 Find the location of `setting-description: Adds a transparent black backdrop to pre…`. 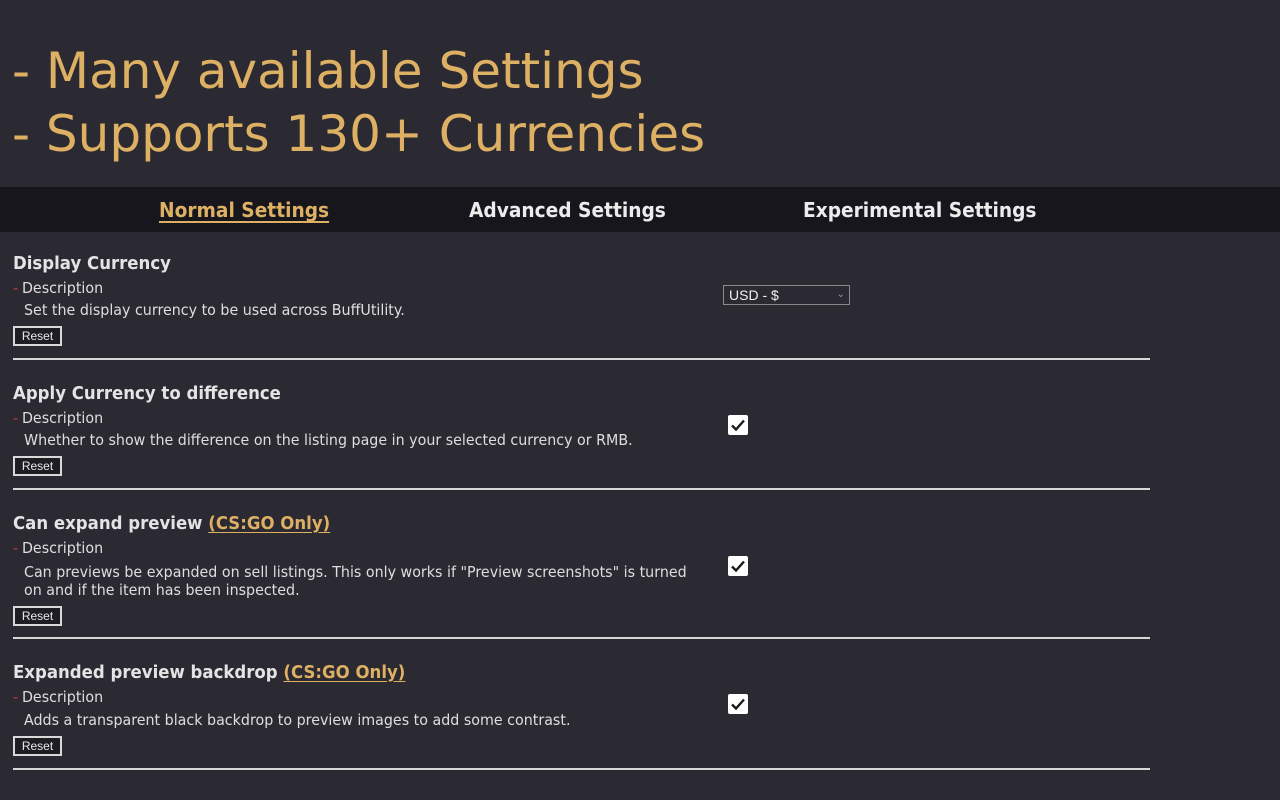

setting-description: Adds a transparent black backdrop to pre… is located at coordinates (297, 720).